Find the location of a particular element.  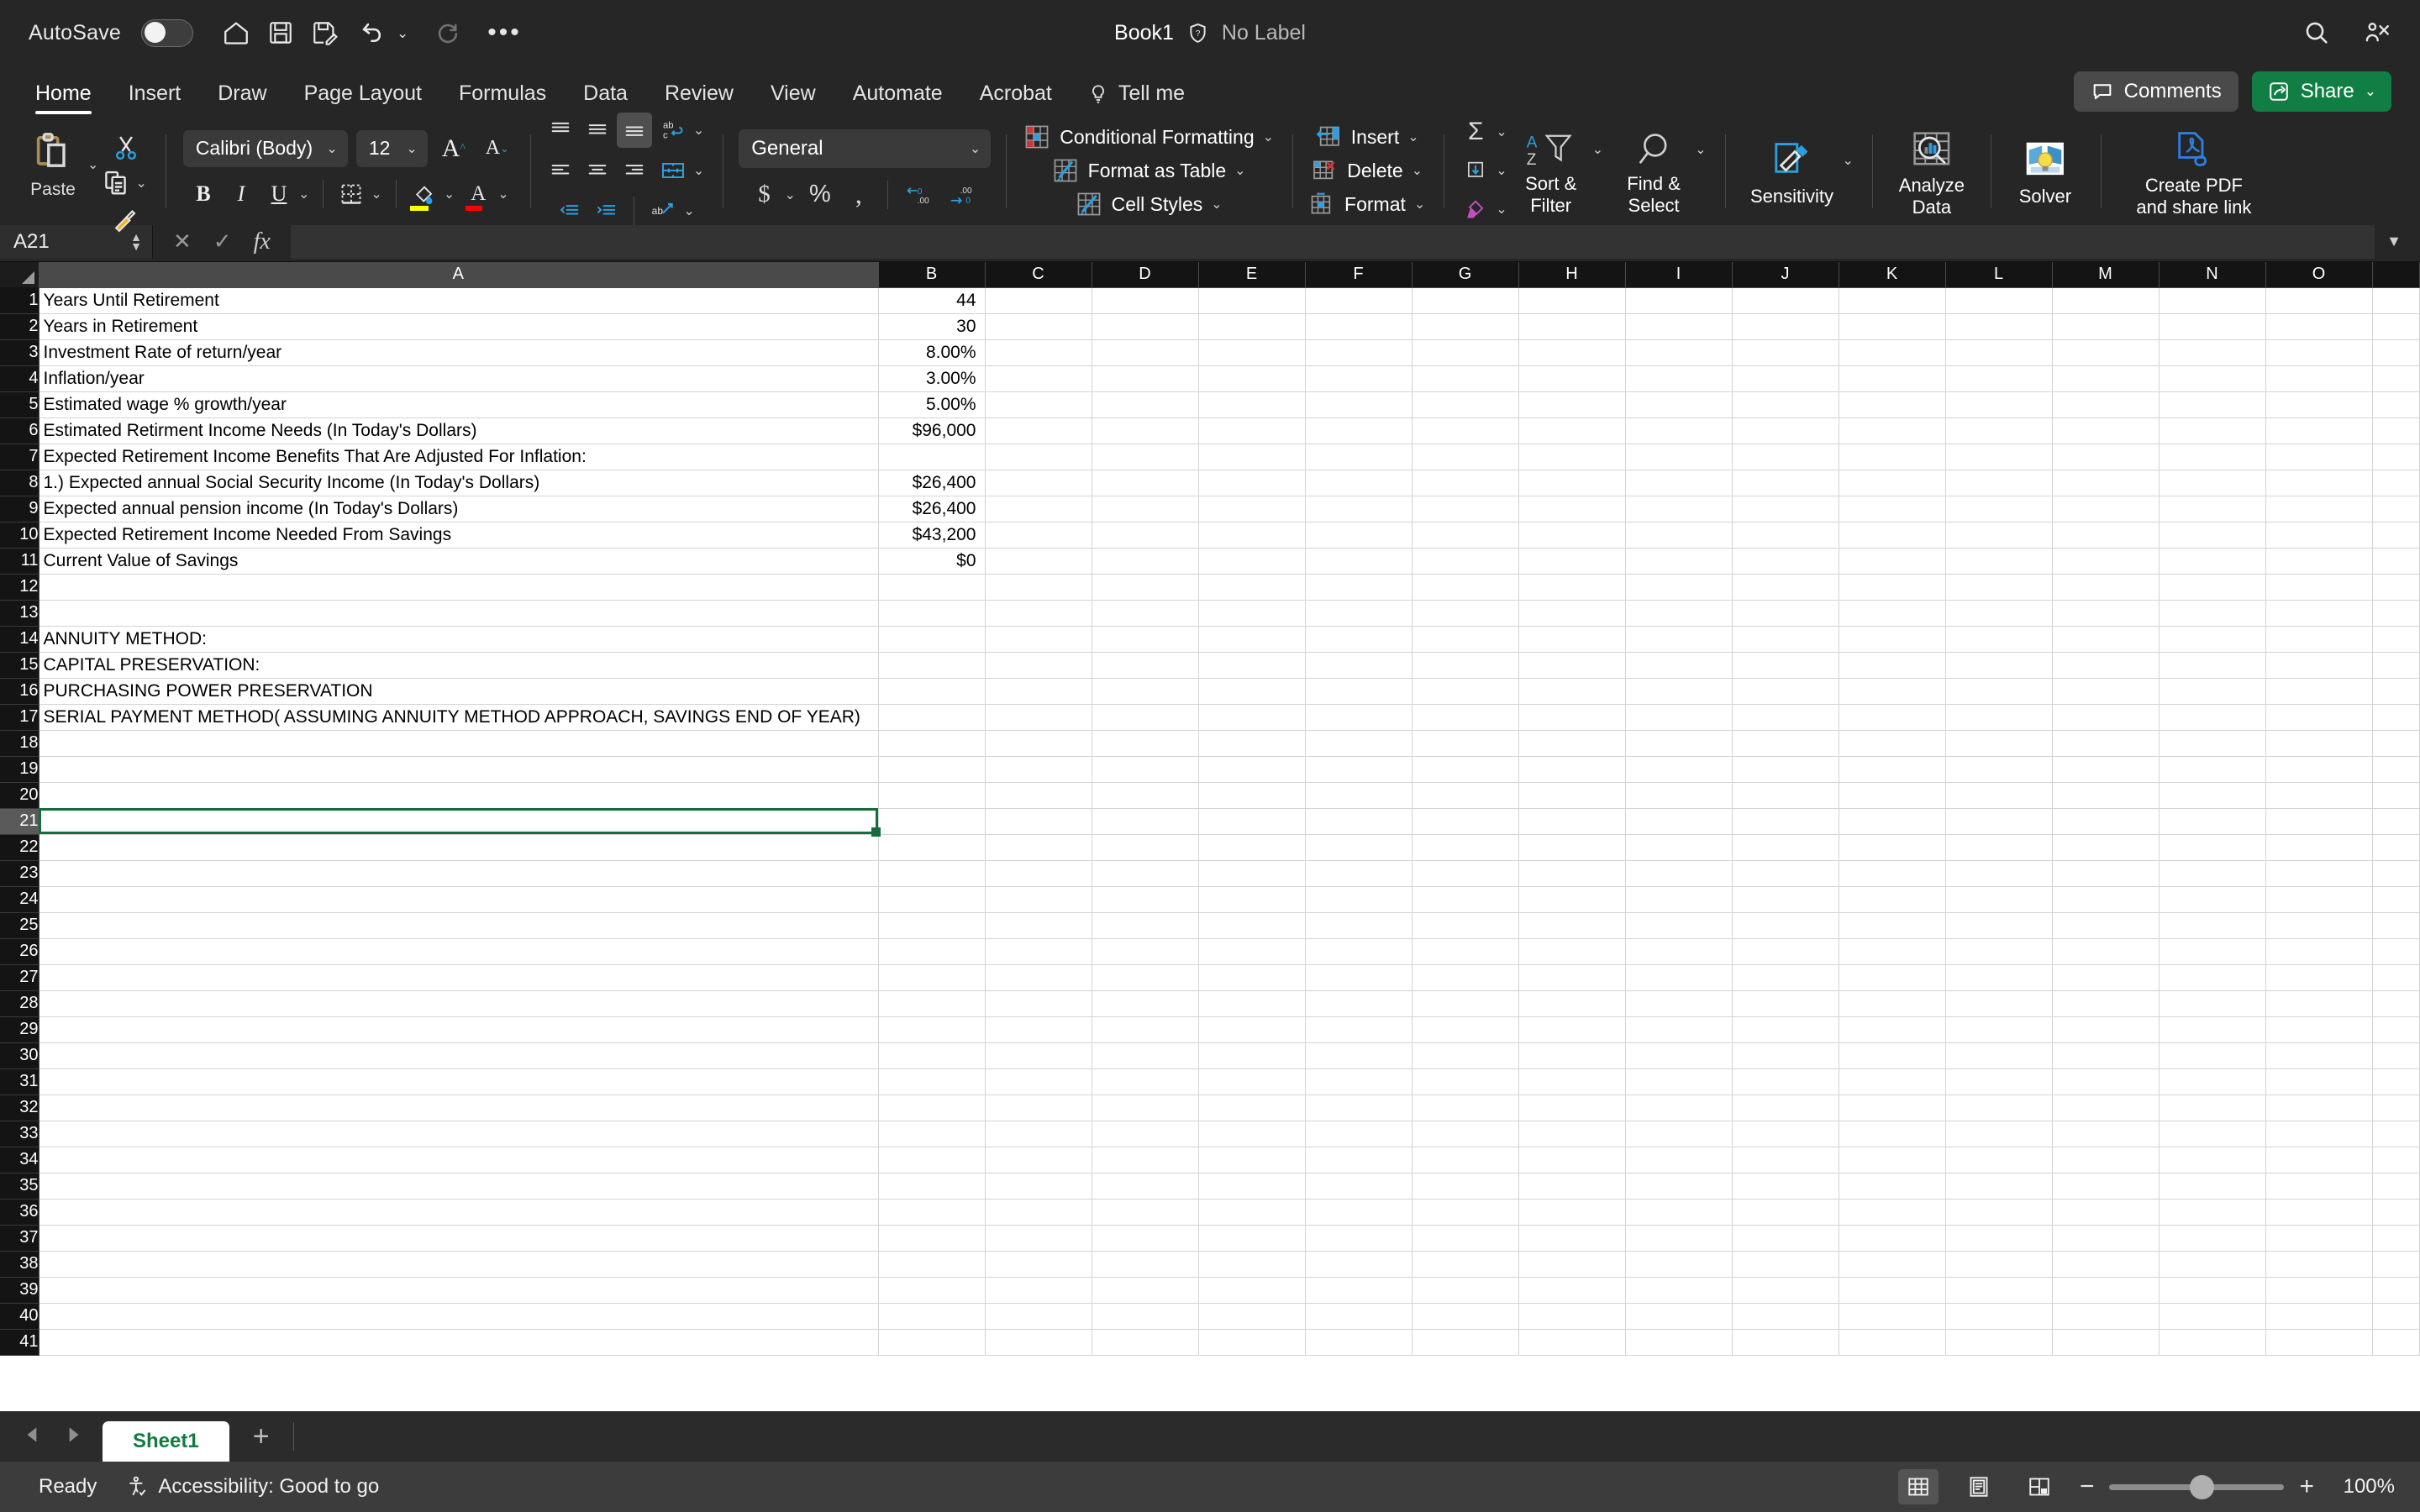

cell-B3: 8.00% is located at coordinates (932, 352).